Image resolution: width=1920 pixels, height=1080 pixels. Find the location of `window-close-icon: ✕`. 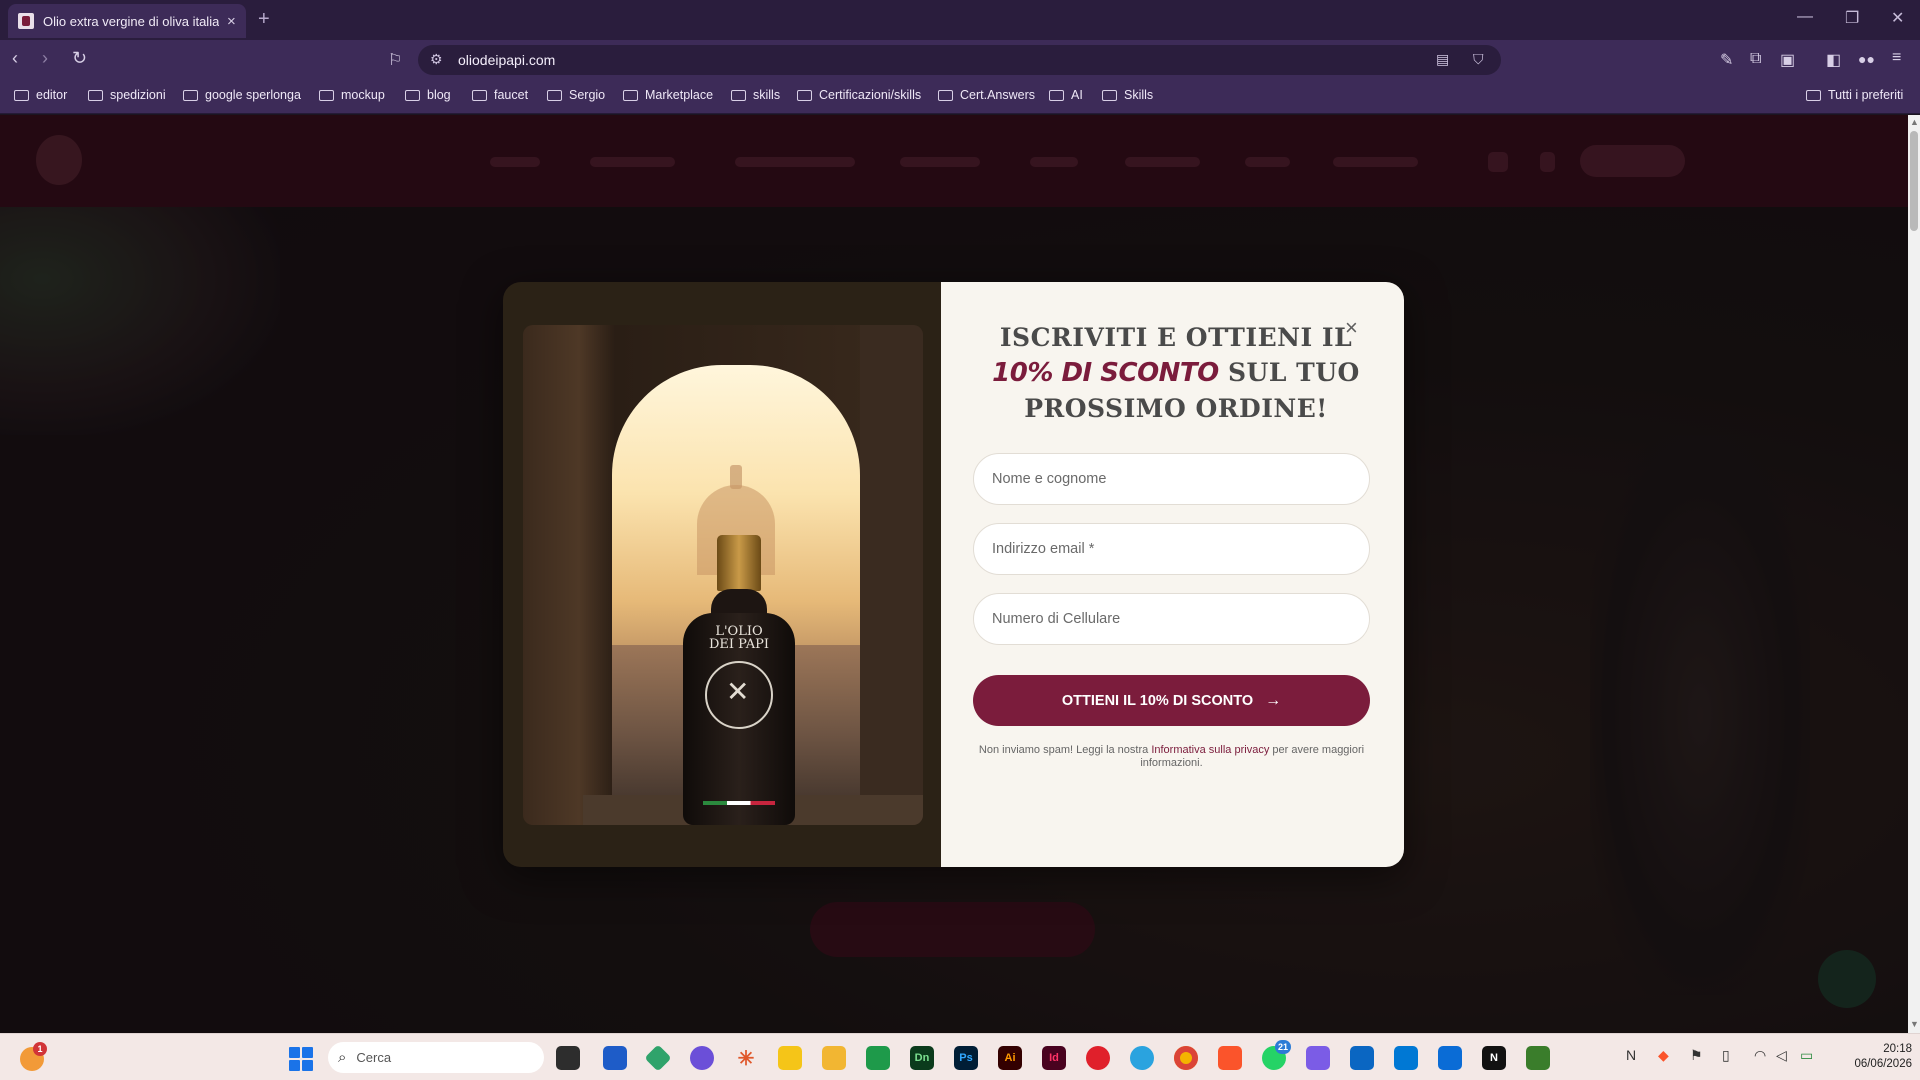

window-close-icon: ✕ is located at coordinates (1897, 18).